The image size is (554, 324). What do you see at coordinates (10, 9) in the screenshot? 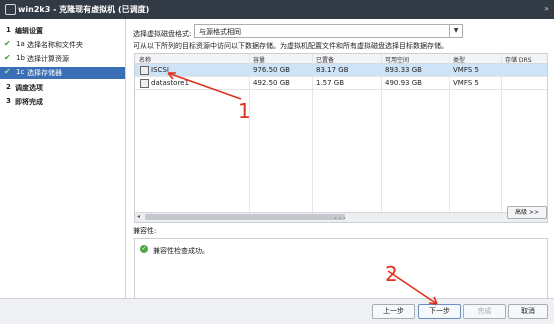
I see `vm-icon` at bounding box center [10, 9].